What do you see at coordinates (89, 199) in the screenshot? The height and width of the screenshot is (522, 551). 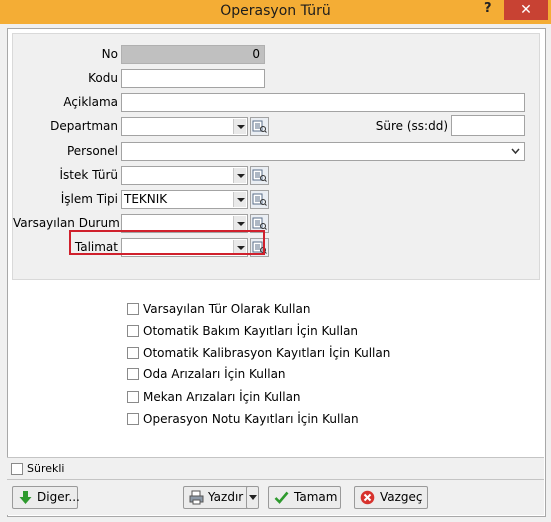 I see `islem-tipi-label: İşlem Tipi` at bounding box center [89, 199].